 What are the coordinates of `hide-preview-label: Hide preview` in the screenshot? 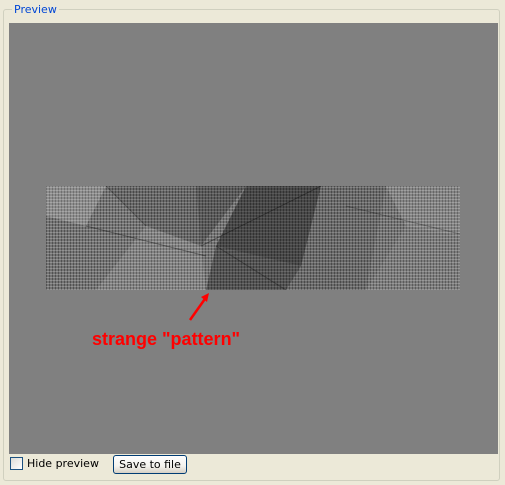 It's located at (63, 464).